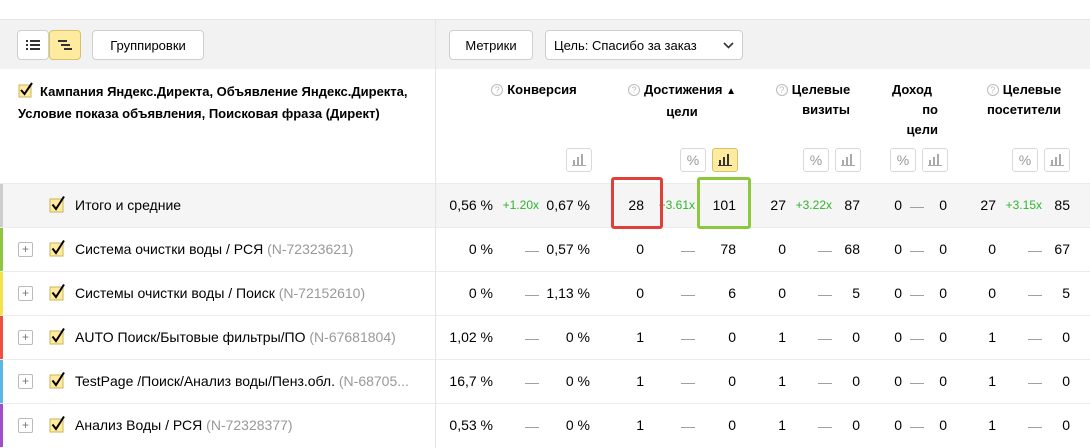  I want to click on row-title: Анализ Воды / РСЯ (N-72328377), so click(247, 425).